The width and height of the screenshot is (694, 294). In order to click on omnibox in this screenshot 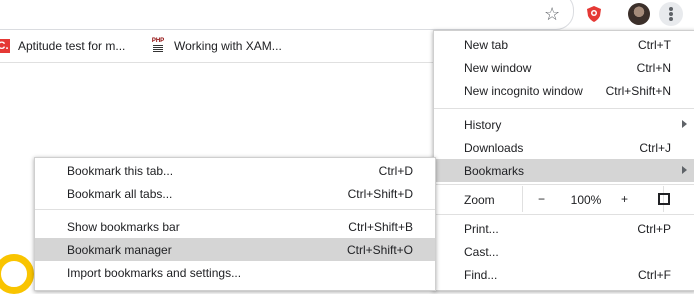, I will do `click(287, 15)`.